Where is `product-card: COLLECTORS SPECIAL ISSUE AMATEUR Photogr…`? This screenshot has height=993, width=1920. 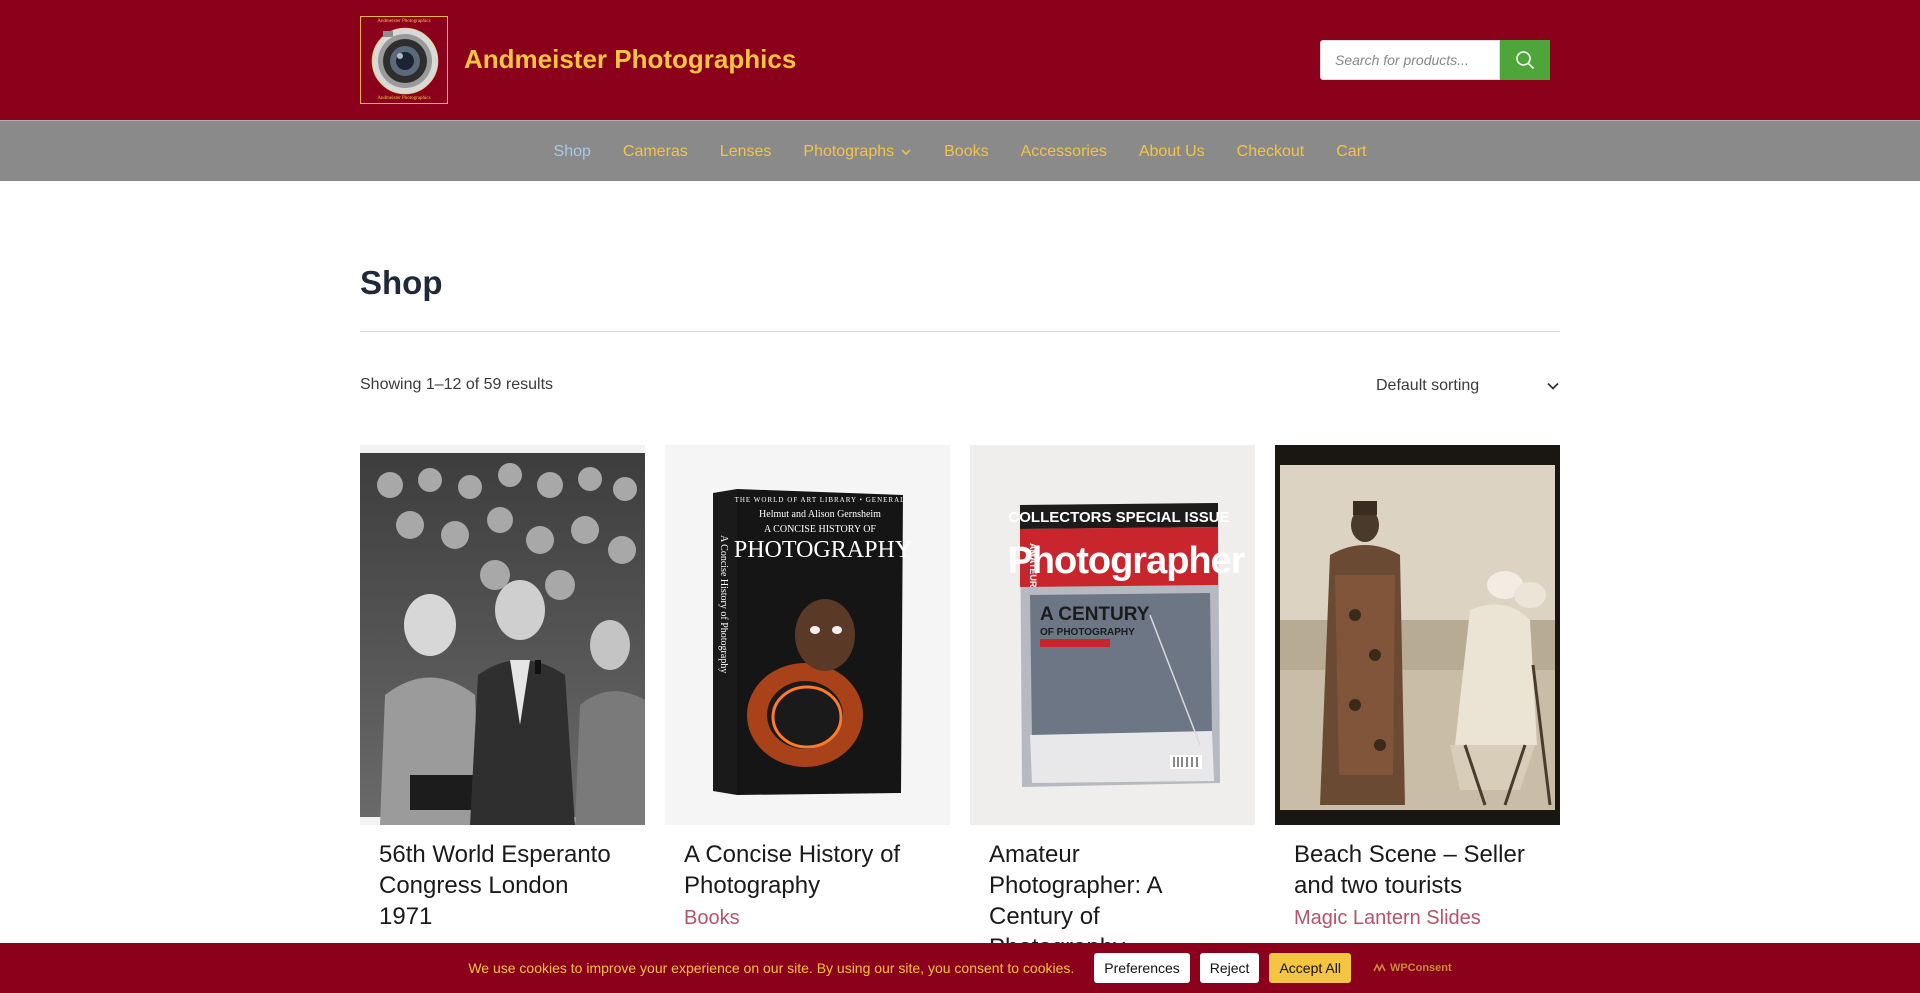 product-card: COLLECTORS SPECIAL ISSUE AMATEUR Photogr… is located at coordinates (1112, 704).